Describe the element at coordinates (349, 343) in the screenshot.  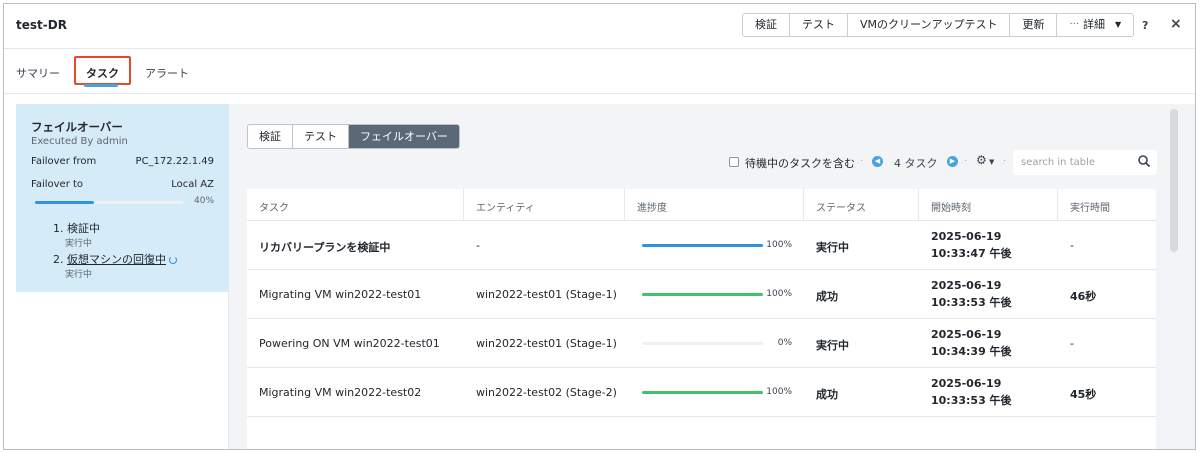
I see `task-name: Powering ON VM win2022-test01` at that location.